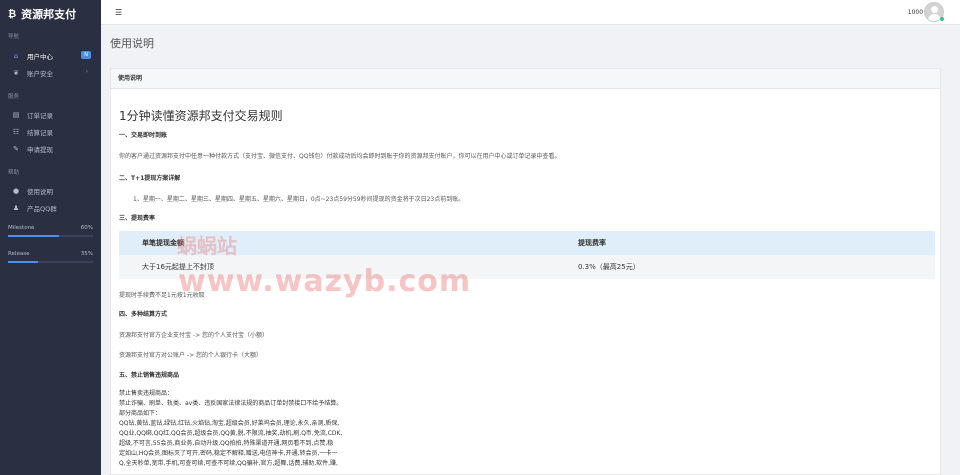 The width and height of the screenshot is (960, 475). What do you see at coordinates (21, 228) in the screenshot?
I see `progress-label: Milestone` at bounding box center [21, 228].